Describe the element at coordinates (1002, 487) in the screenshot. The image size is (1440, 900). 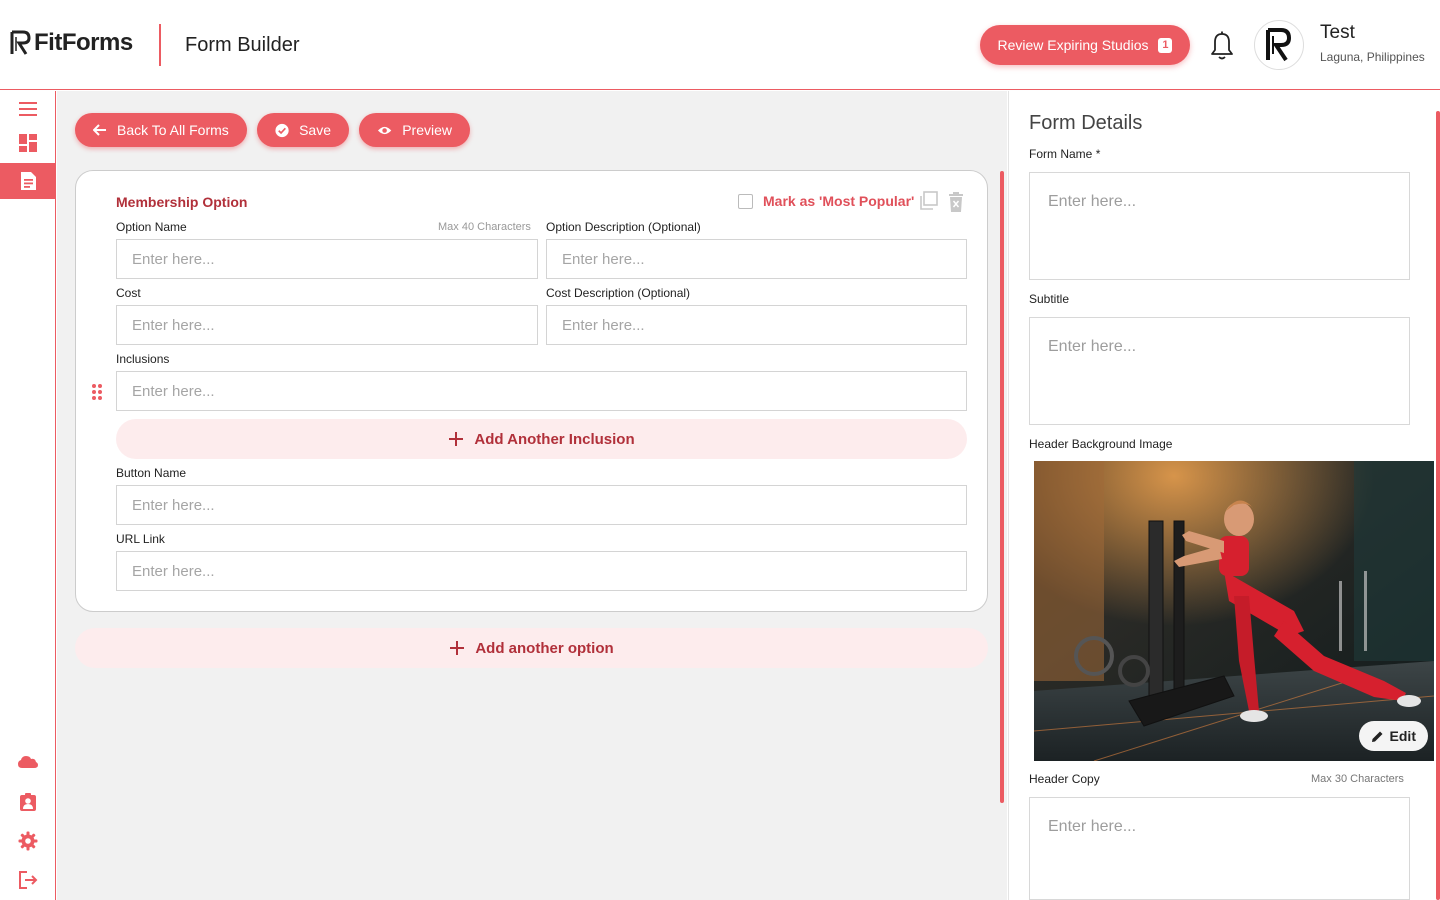
I see `main-scrollbar` at that location.